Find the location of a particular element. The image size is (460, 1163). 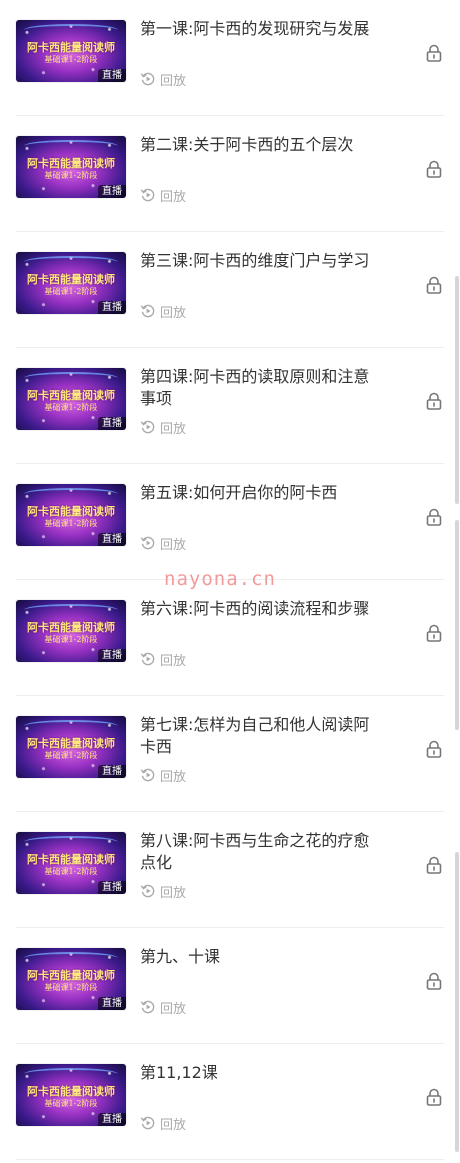

lesson-item: 阿卡西能量阅读师 基础课1-2阶段 直播 第一课:阿卡西的发现研究与发展回放 is located at coordinates (230, 58).